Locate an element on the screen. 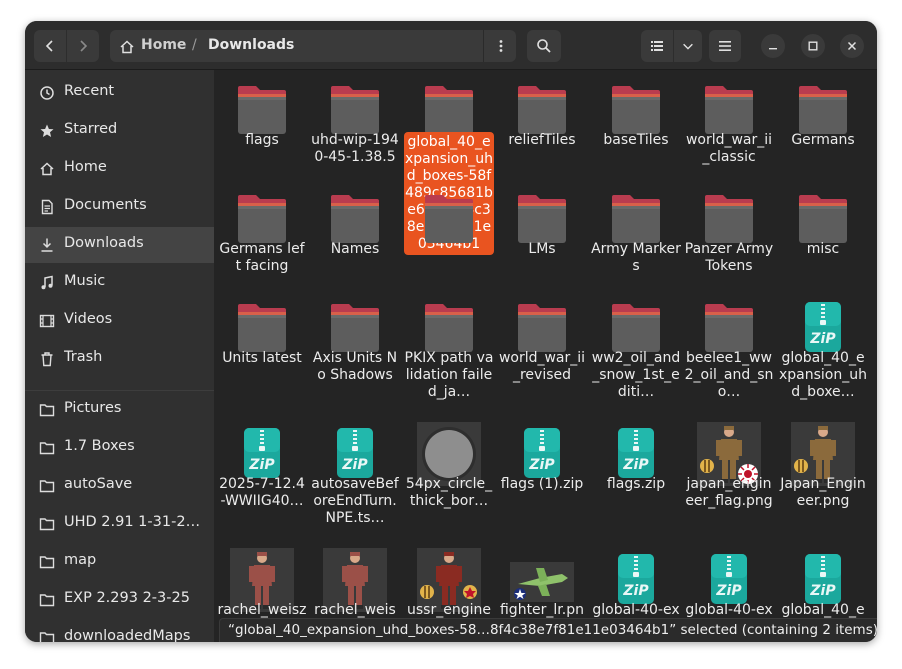  forward-button is located at coordinates (83, 46).